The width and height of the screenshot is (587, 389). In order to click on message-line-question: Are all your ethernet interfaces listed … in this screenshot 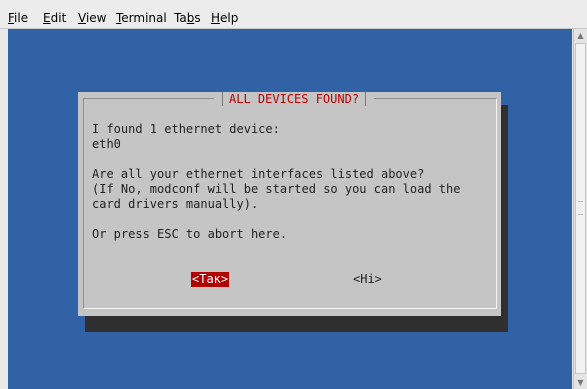, I will do `click(258, 174)`.